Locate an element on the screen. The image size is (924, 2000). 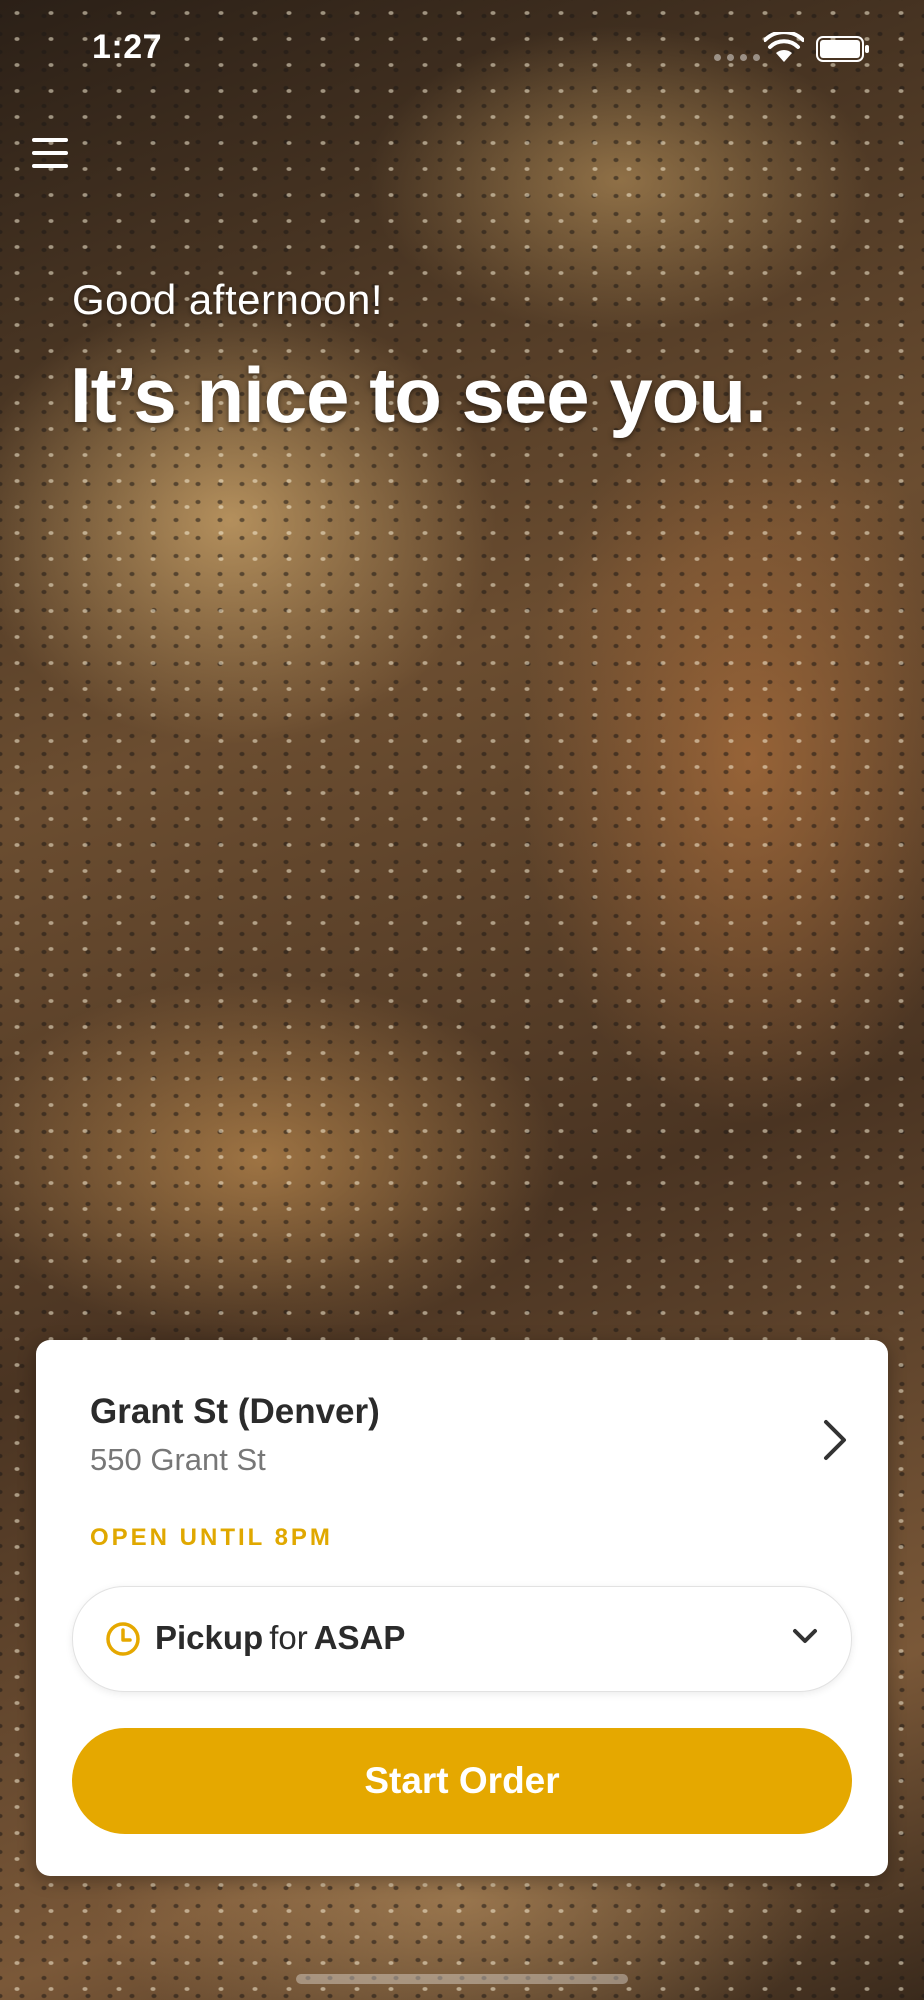
store-selector: Grant St (Denver) 550 Grant St is located at coordinates (470, 1447).